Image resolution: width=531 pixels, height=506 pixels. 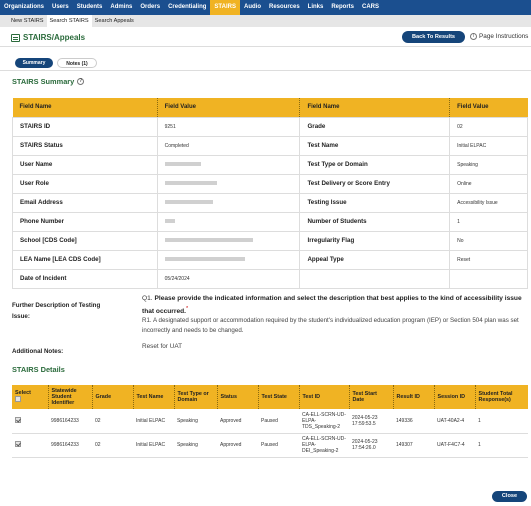 I want to click on form-icon, so click(x=15, y=37).